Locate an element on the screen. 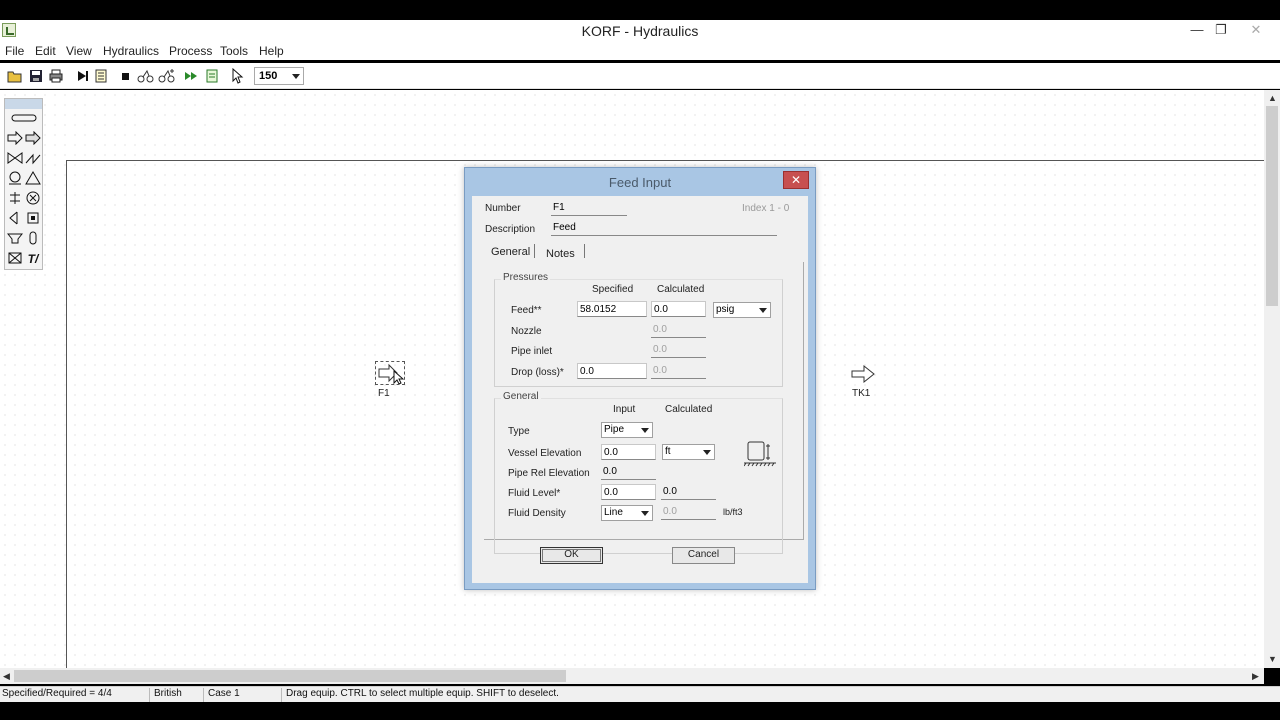  fitting-icon is located at coordinates (15, 179).